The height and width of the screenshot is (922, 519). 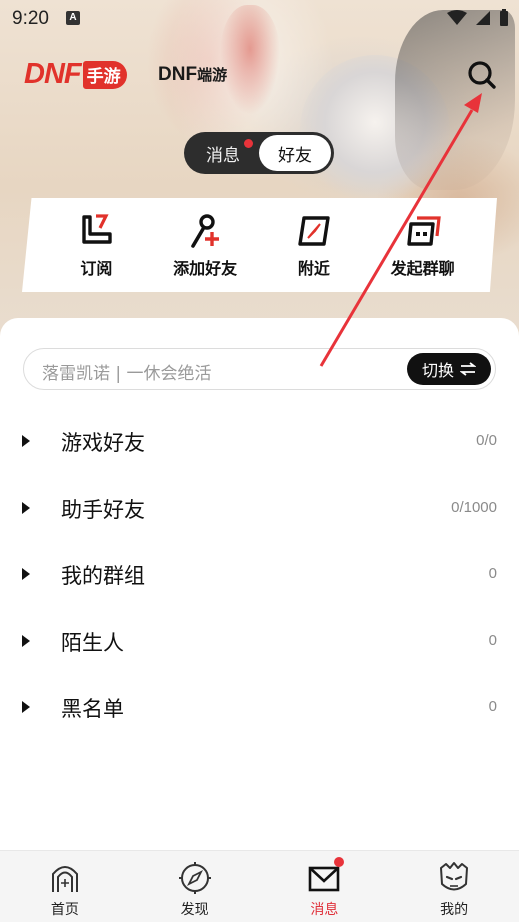 I want to click on status-icons, so click(x=478, y=18).